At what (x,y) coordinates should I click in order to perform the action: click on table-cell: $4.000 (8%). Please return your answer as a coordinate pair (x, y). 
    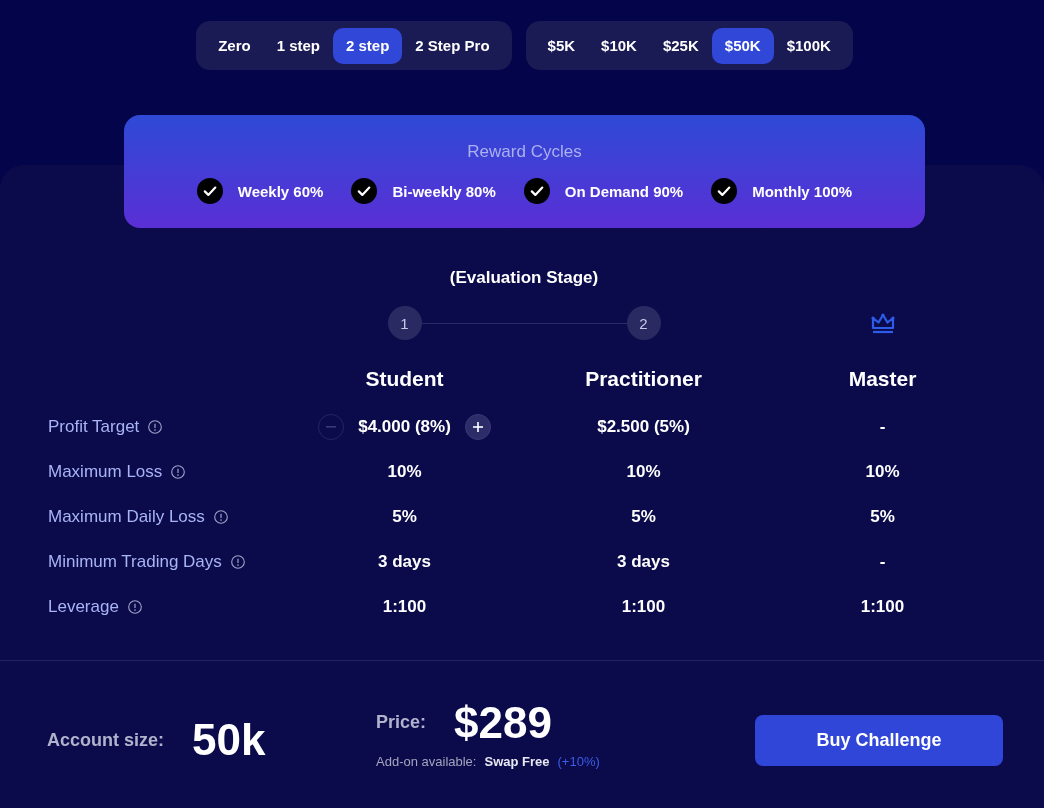
    Looking at the image, I should click on (404, 426).